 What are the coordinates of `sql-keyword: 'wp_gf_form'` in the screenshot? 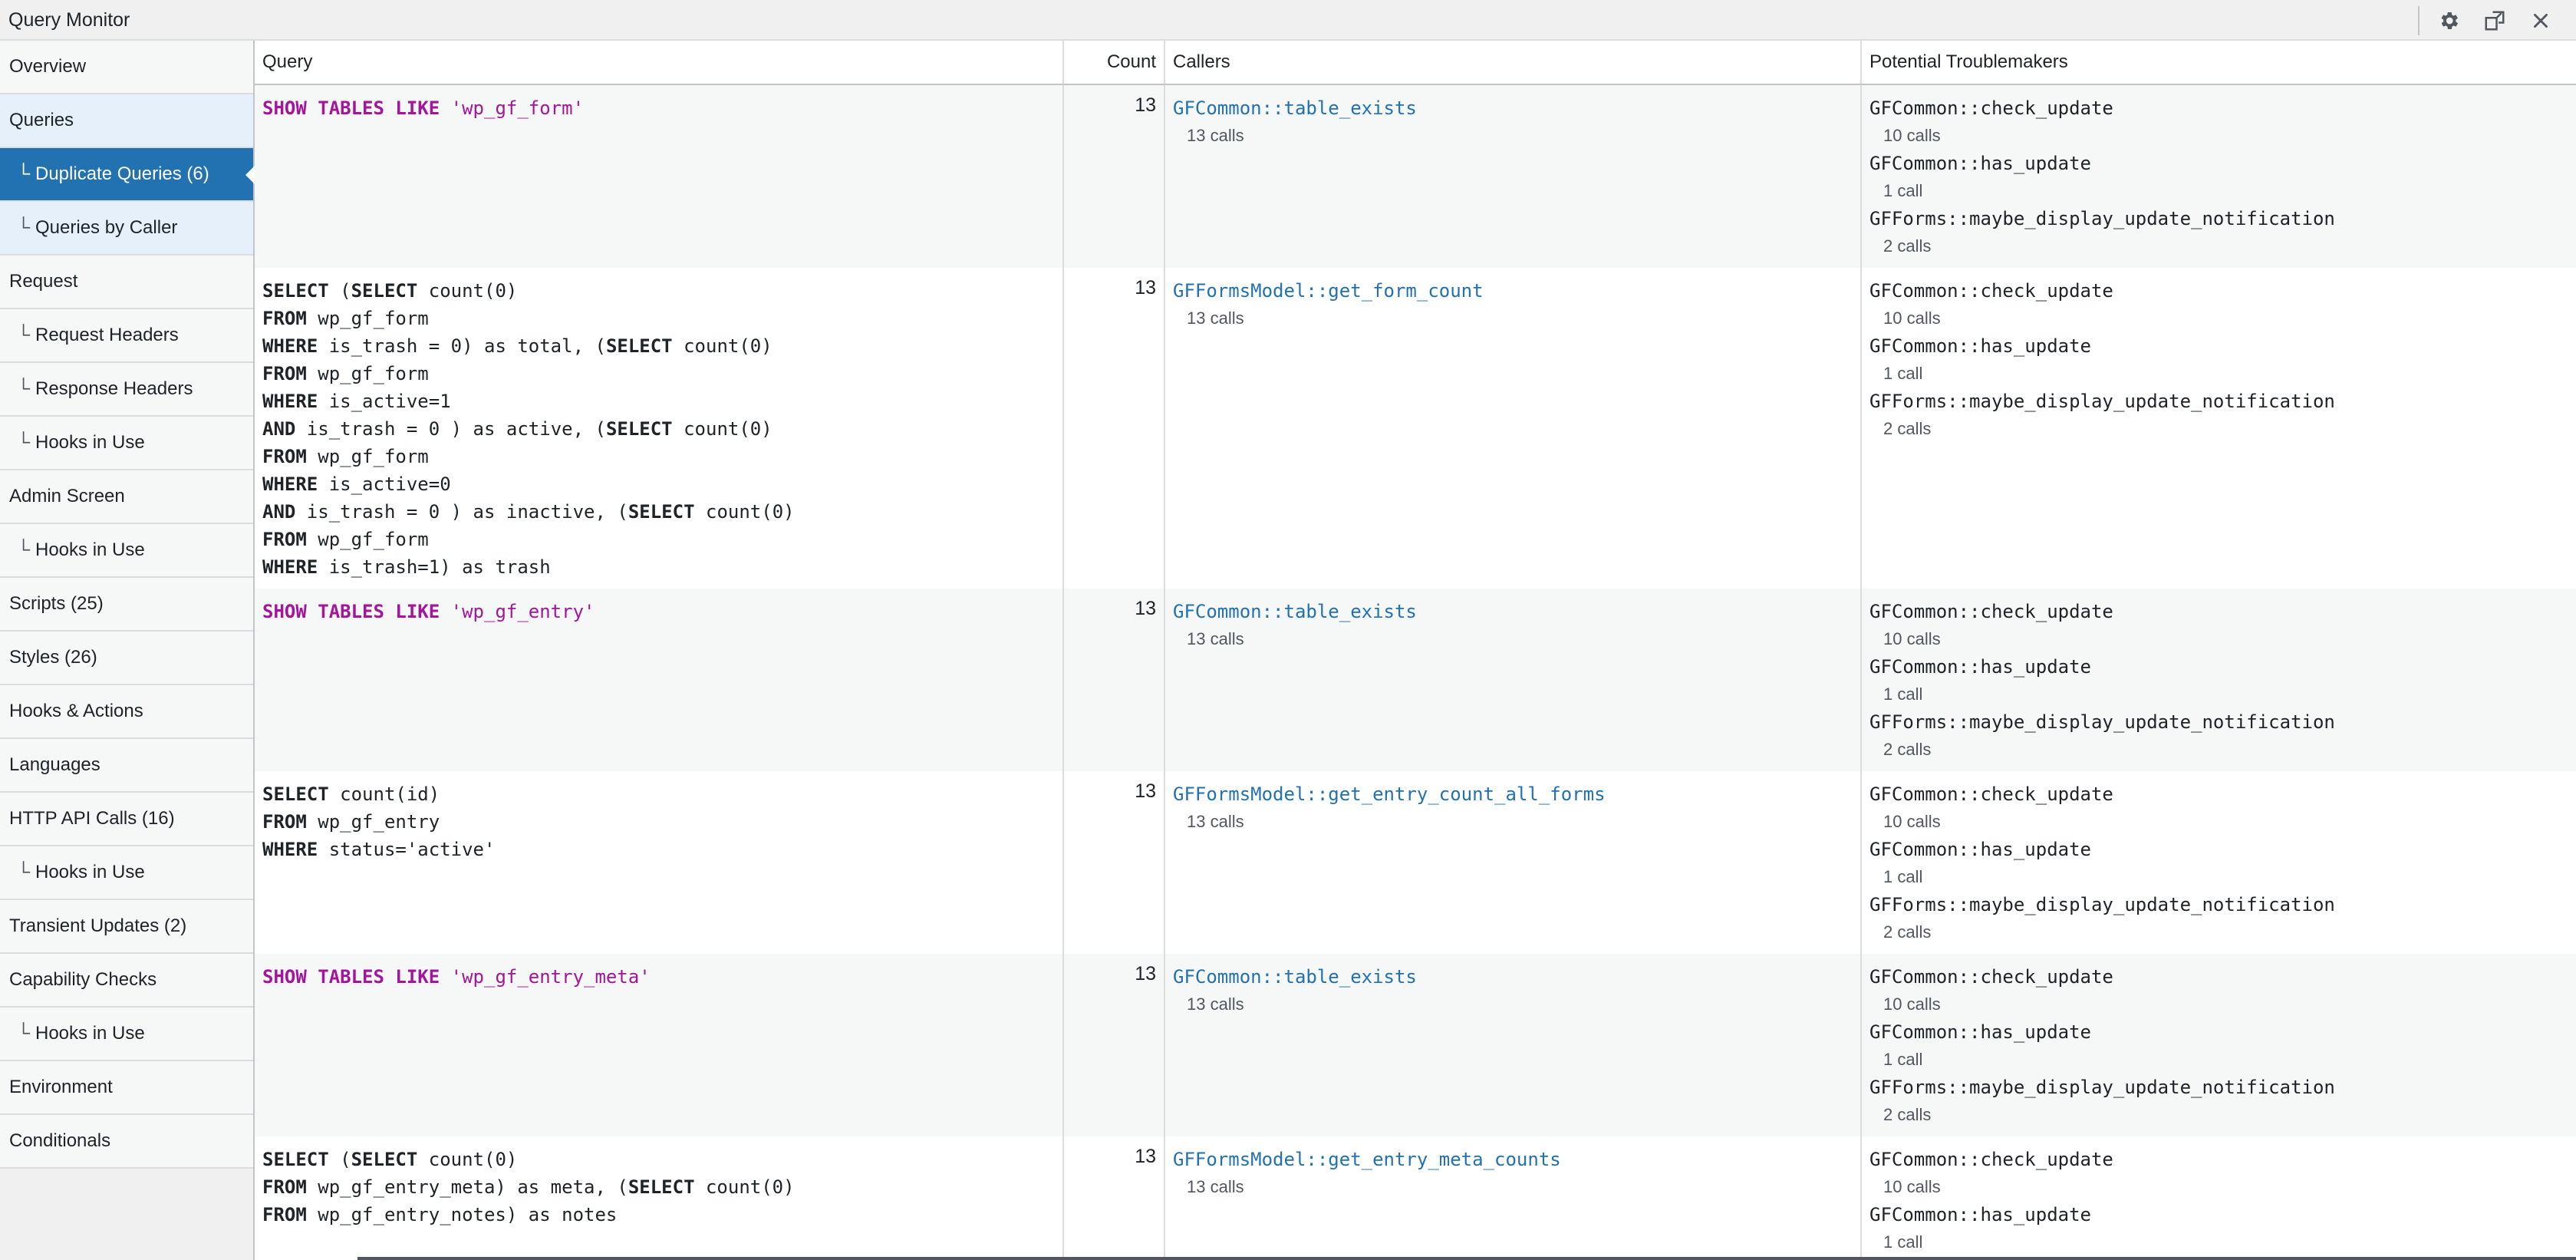 It's located at (517, 108).